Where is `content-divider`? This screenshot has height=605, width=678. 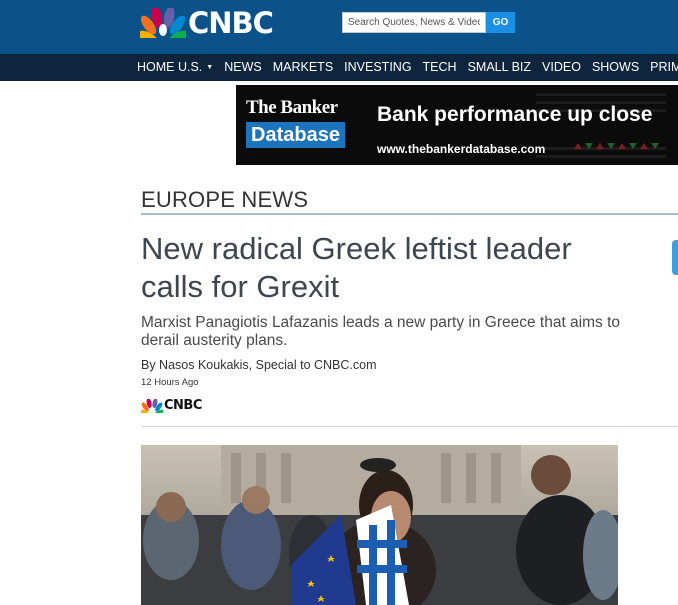 content-divider is located at coordinates (409, 426).